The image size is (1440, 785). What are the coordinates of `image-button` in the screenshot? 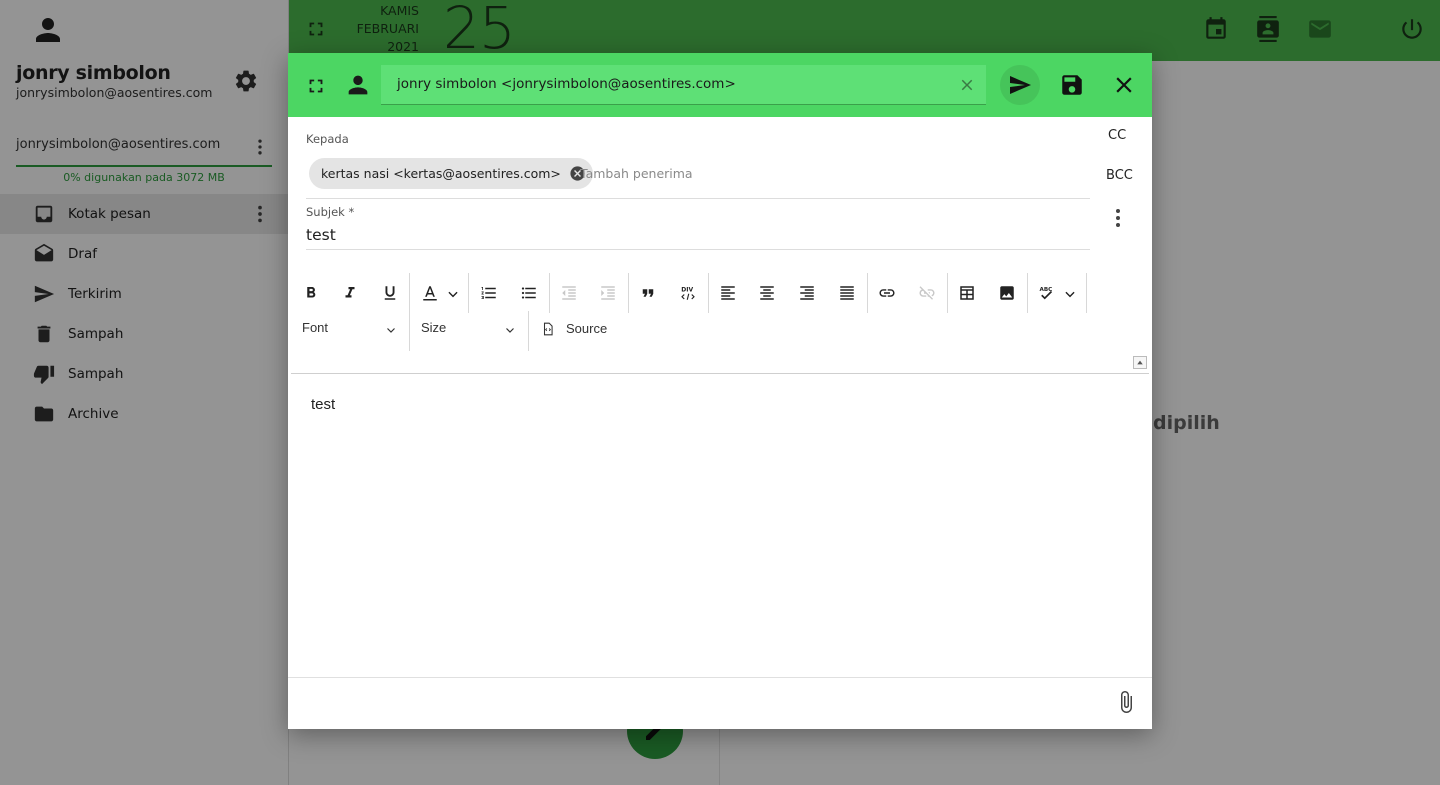 It's located at (1007, 293).